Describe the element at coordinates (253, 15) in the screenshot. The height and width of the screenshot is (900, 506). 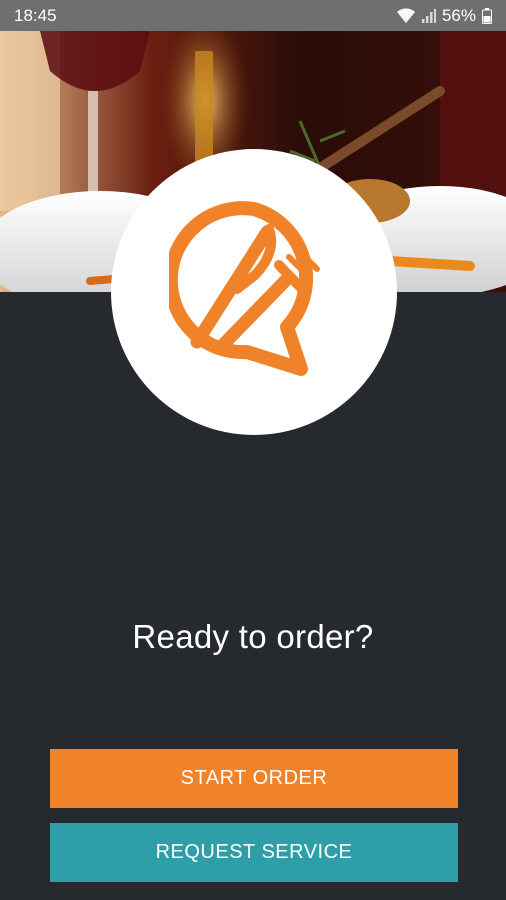
I see `status-bar: 18:45 56%` at that location.